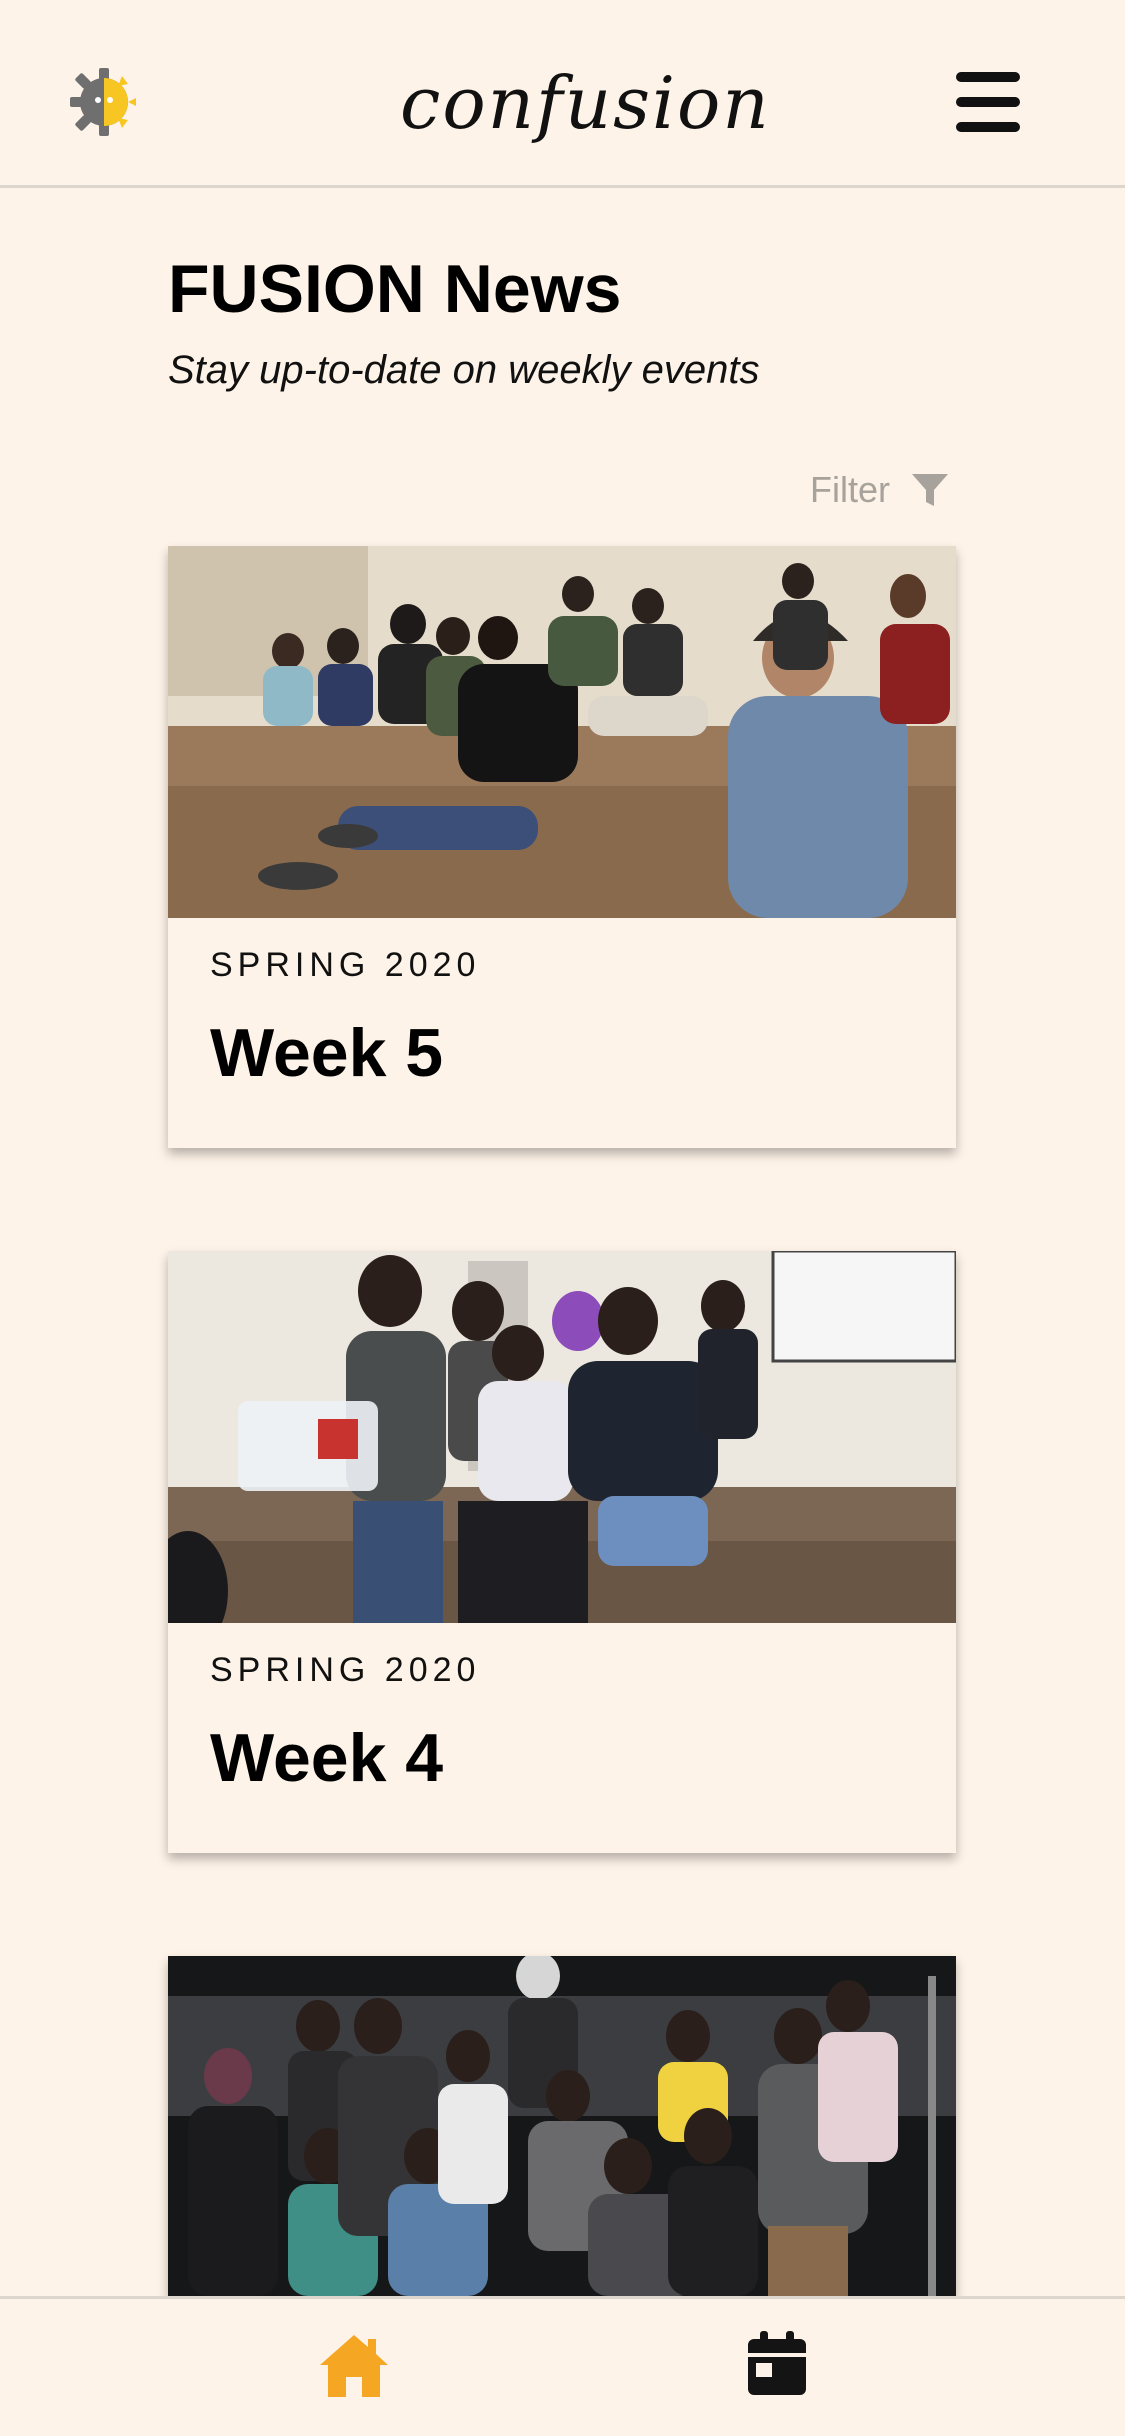  I want to click on bottom-nav, so click(562, 2366).